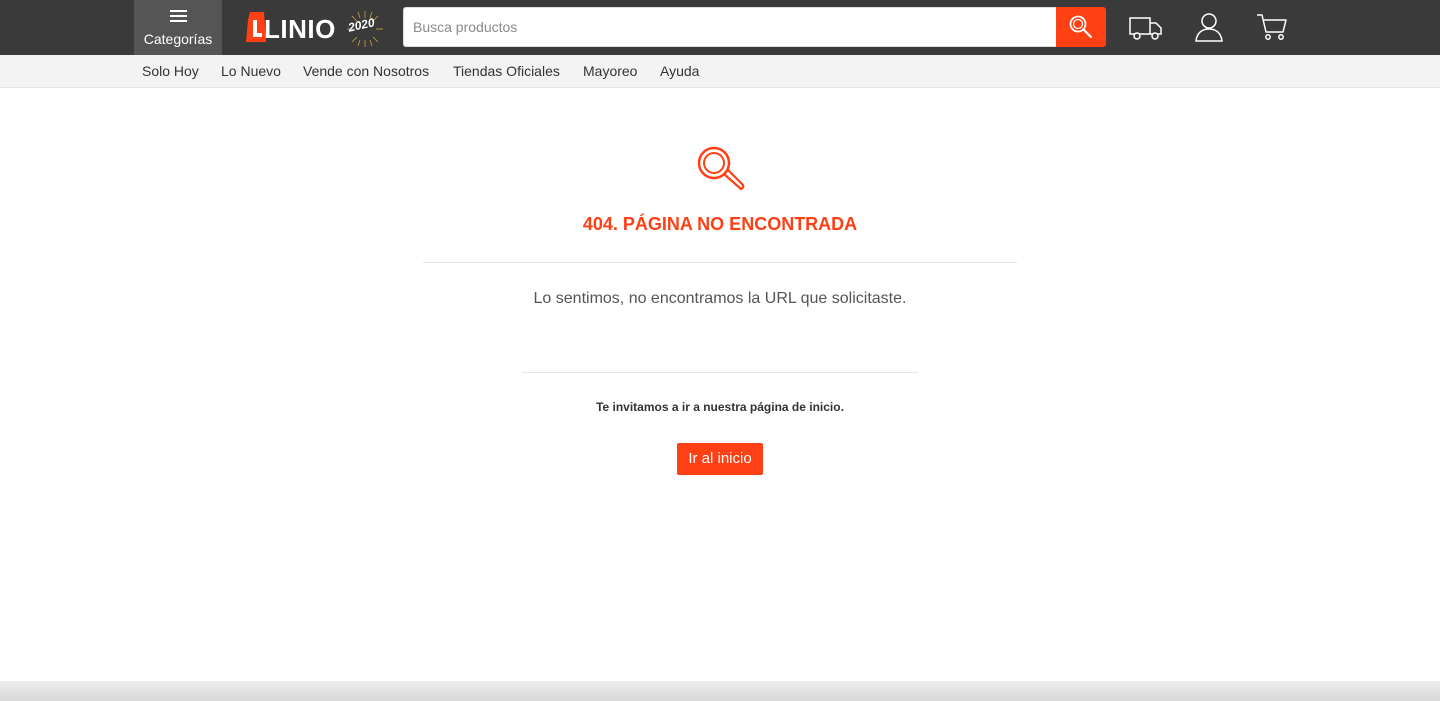 This screenshot has height=701, width=1440. I want to click on categories-label: Categorías, so click(178, 39).